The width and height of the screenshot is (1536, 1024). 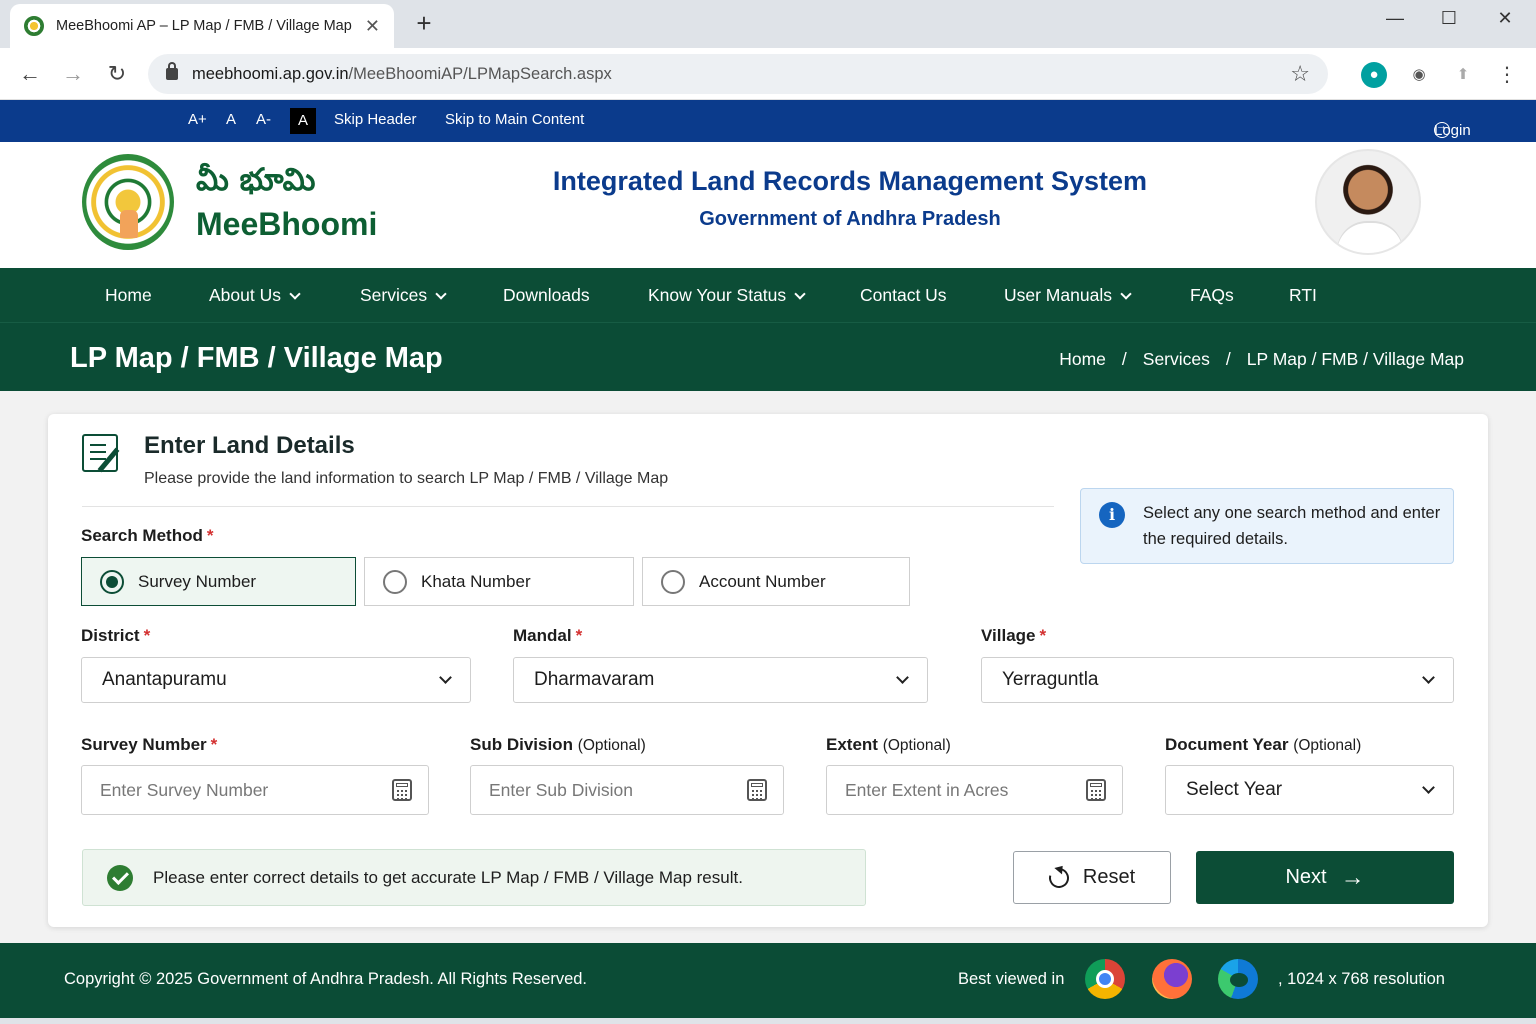 What do you see at coordinates (1082, 359) in the screenshot?
I see `breadcrumb-home: Home` at bounding box center [1082, 359].